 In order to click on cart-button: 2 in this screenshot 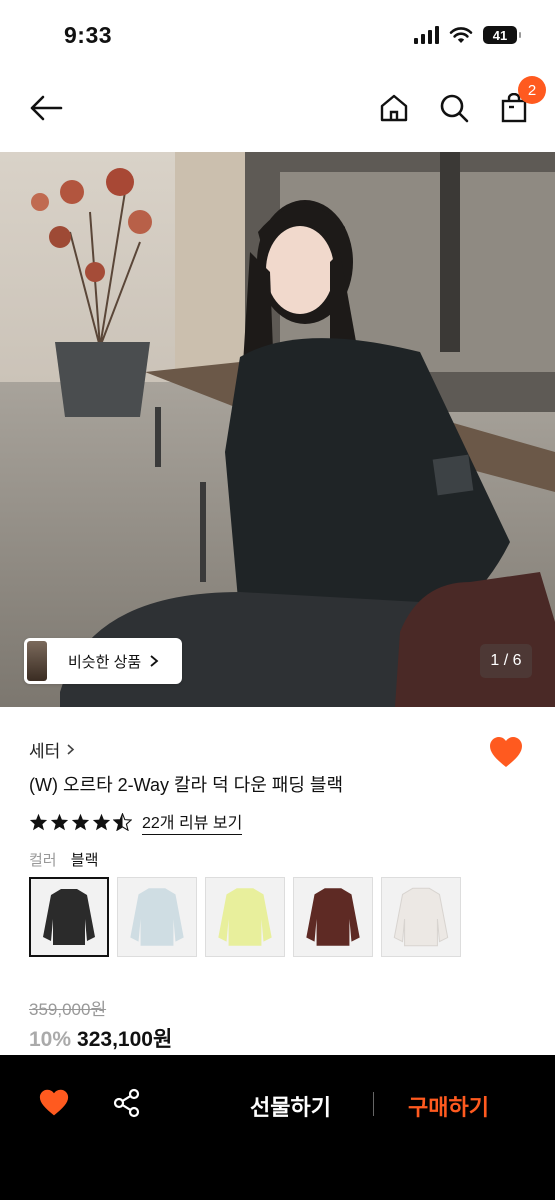, I will do `click(521, 101)`.